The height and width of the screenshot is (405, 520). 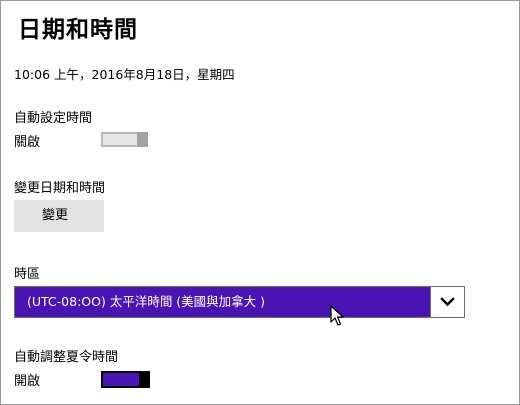 What do you see at coordinates (78, 30) in the screenshot?
I see `page-title: 日期和時間` at bounding box center [78, 30].